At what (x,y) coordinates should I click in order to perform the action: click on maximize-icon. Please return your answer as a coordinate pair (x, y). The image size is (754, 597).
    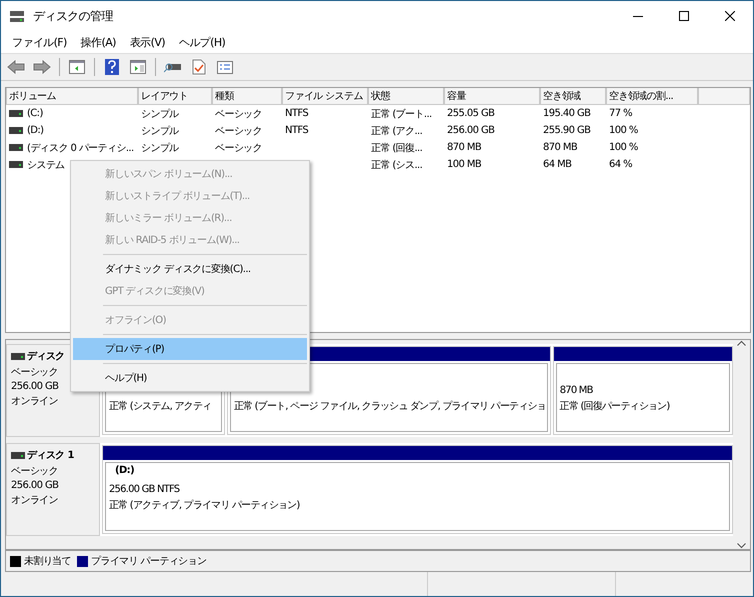
    Looking at the image, I should click on (684, 16).